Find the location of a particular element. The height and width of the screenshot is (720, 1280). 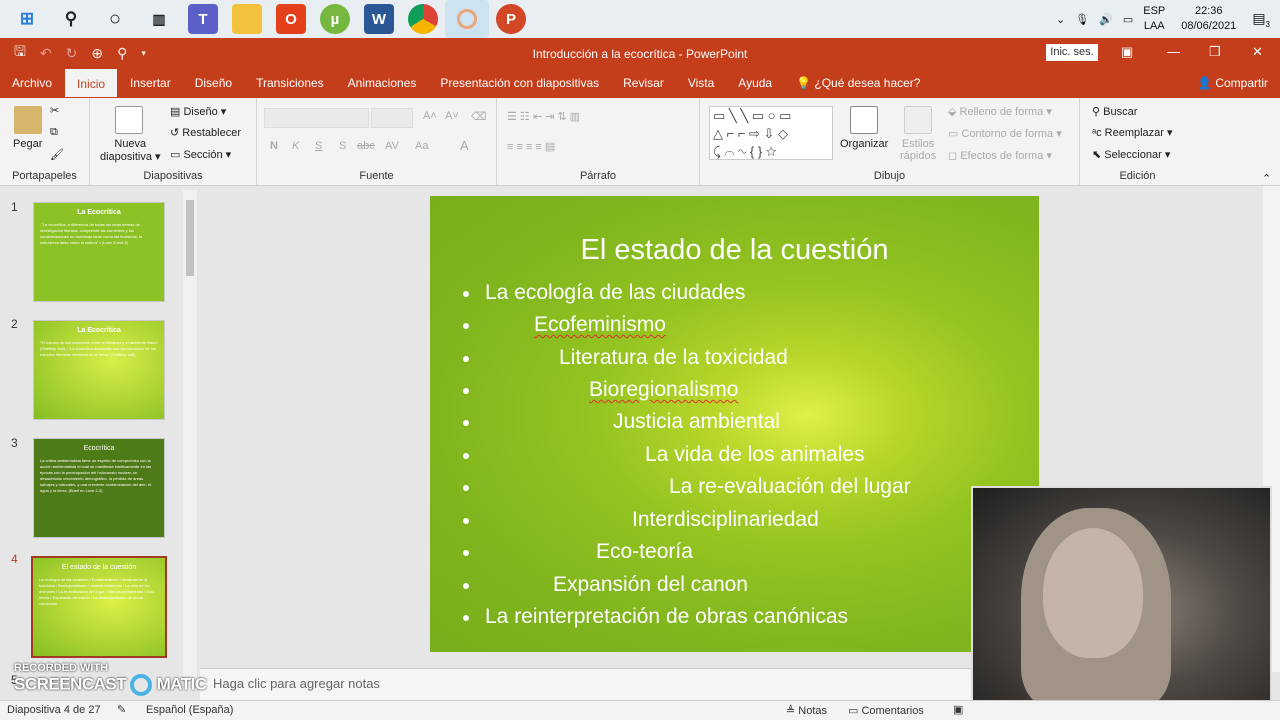

clear-format-icon: ⌫ is located at coordinates (479, 116).